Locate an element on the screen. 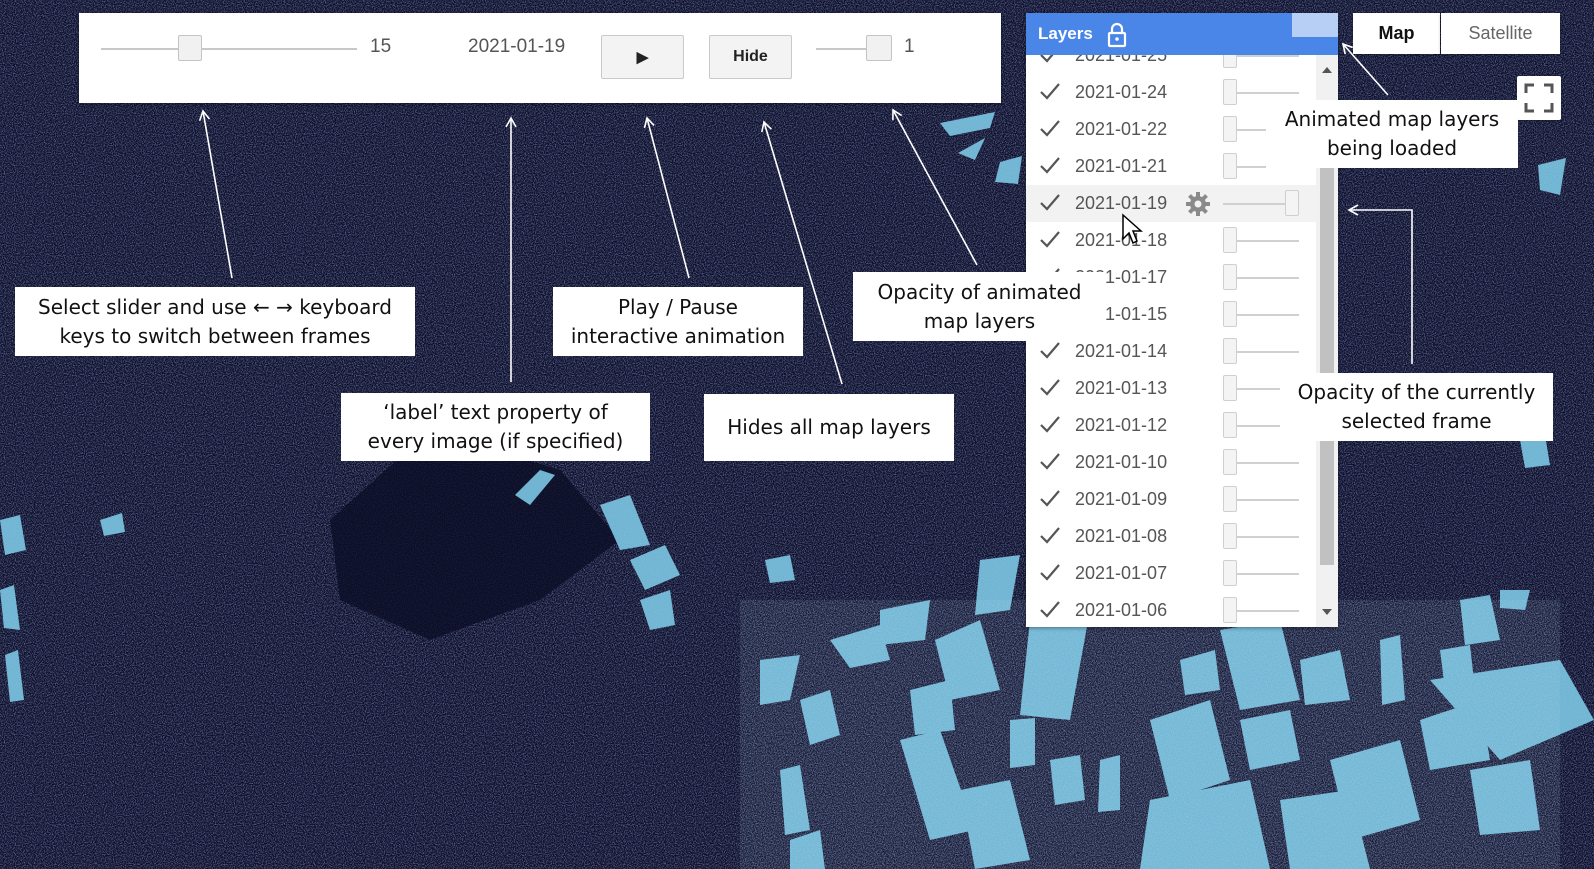  layer-row: 2021-01-13 is located at coordinates (1171, 388).